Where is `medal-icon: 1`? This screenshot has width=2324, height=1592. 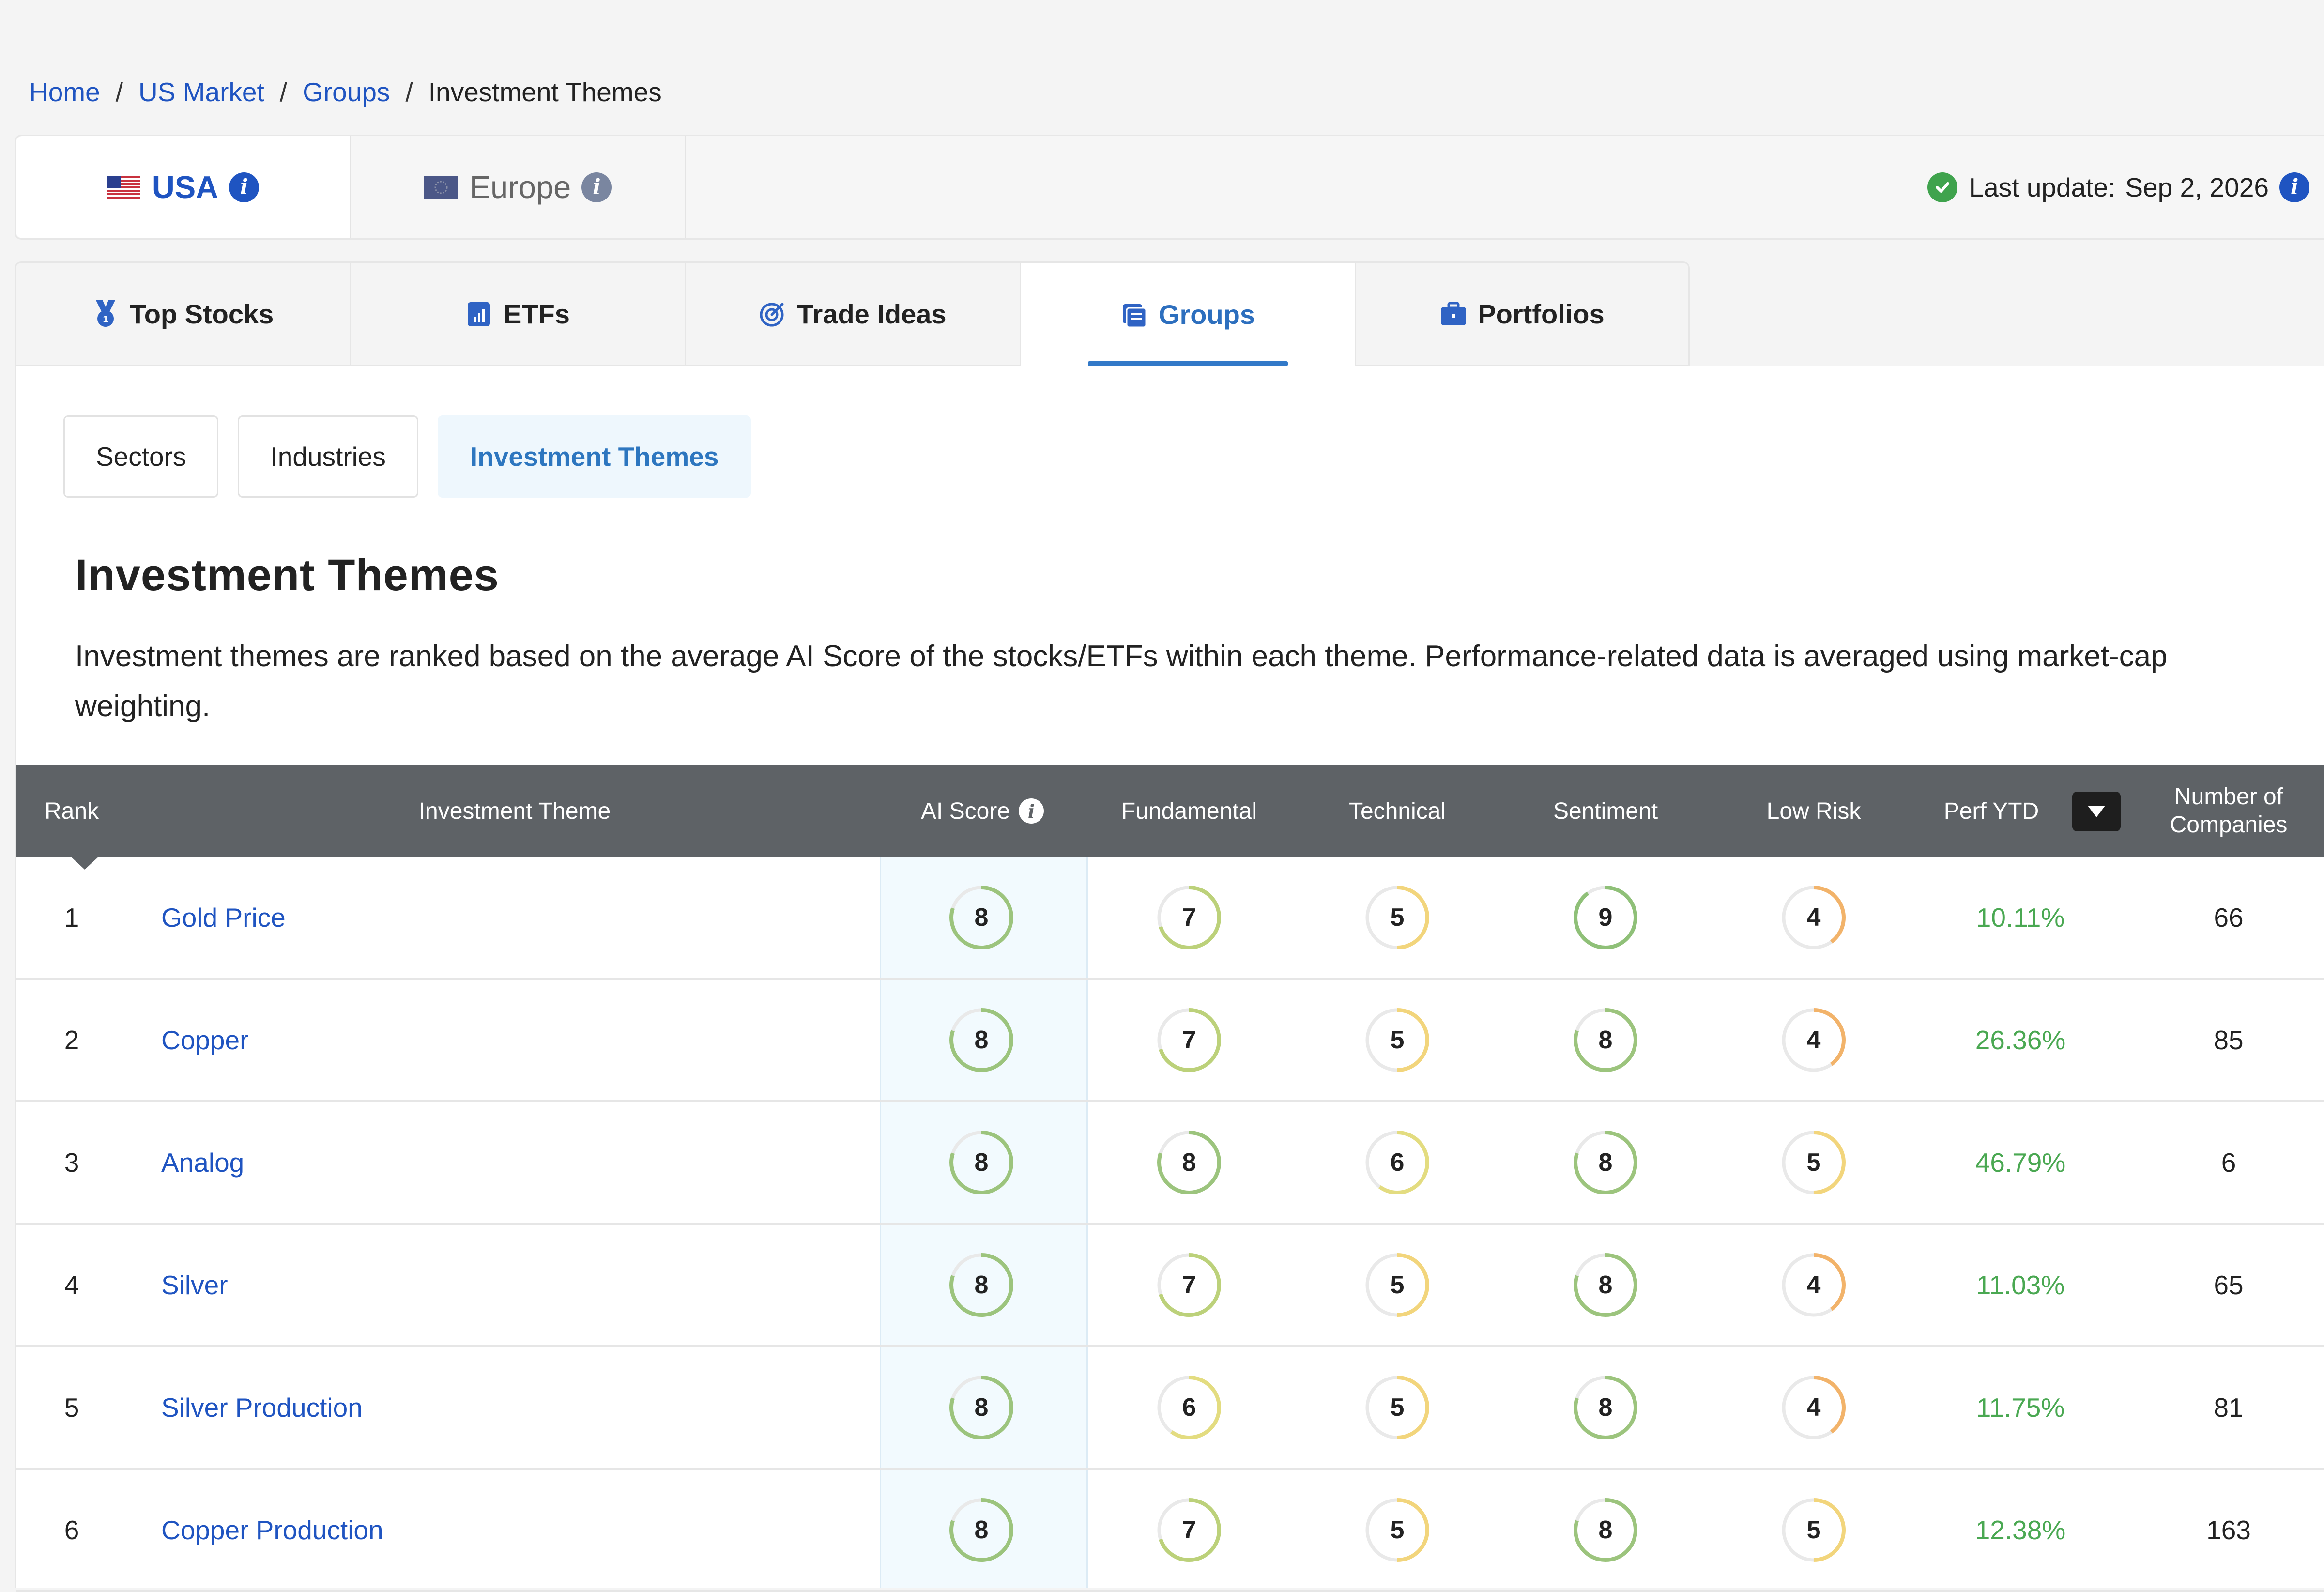 medal-icon: 1 is located at coordinates (105, 314).